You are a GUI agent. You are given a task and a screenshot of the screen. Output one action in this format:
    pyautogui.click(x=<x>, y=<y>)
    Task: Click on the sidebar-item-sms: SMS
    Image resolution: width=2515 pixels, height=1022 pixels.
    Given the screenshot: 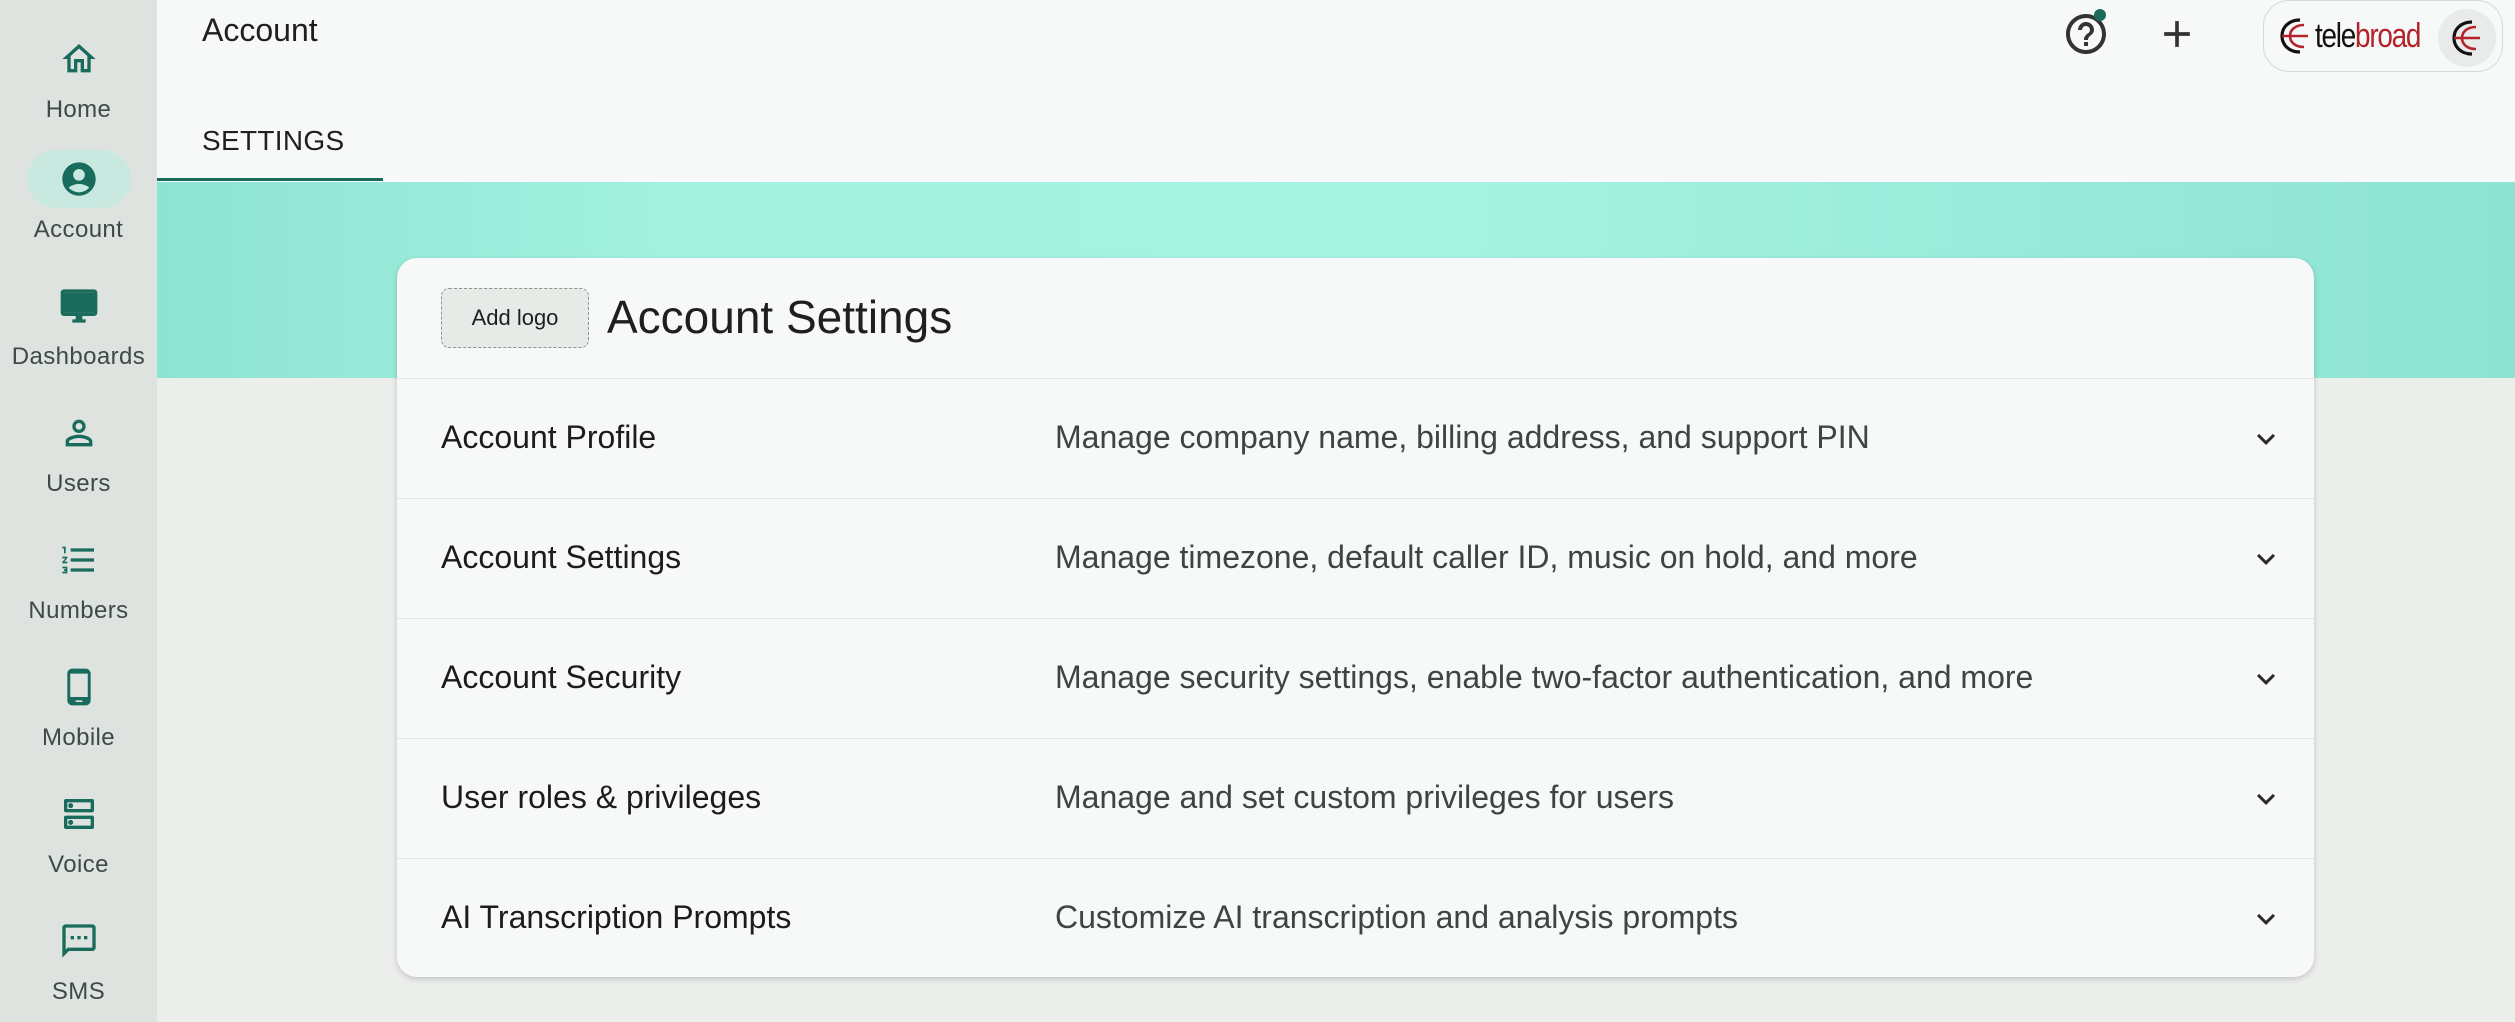 What is the action you would take?
    pyautogui.click(x=78, y=967)
    